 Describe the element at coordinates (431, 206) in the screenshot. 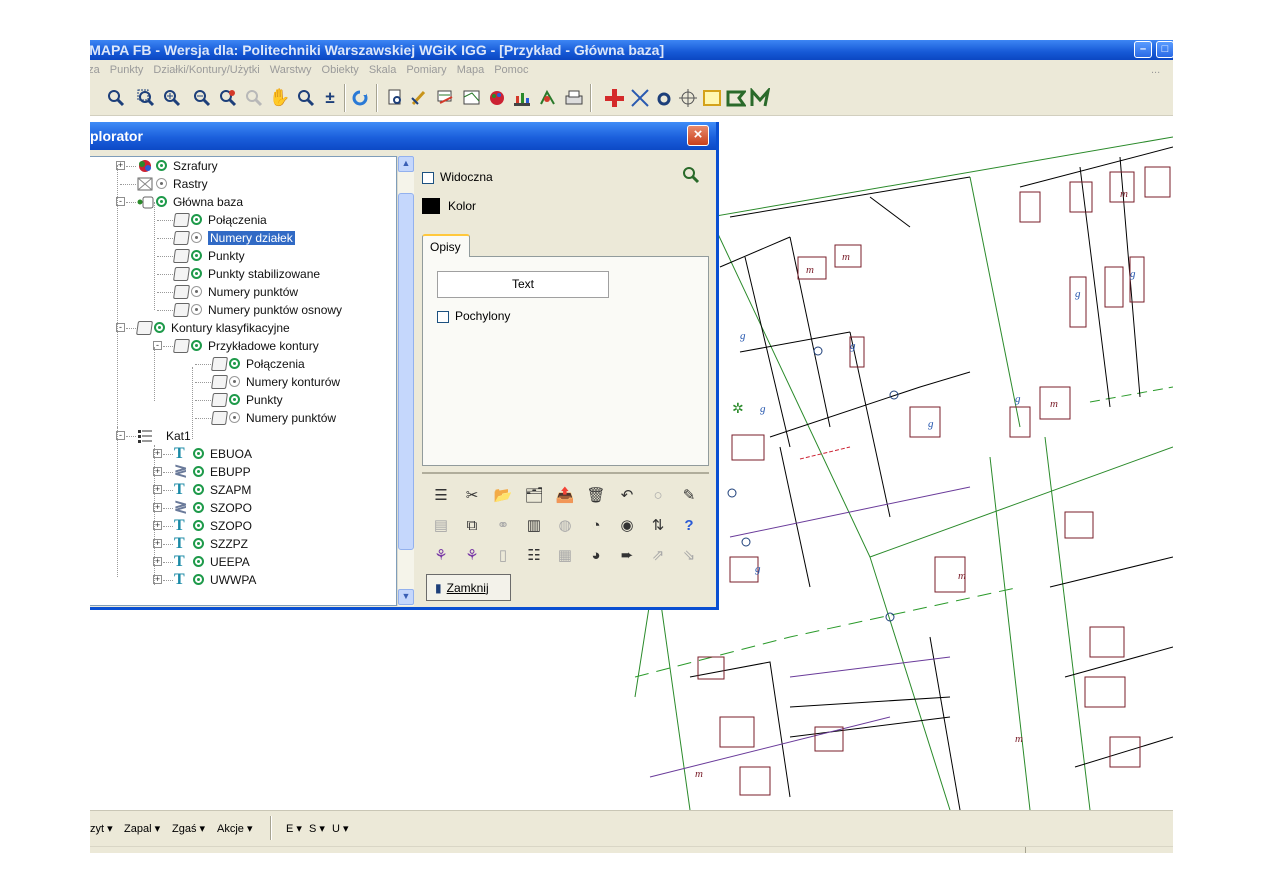

I see `color-swatch` at that location.